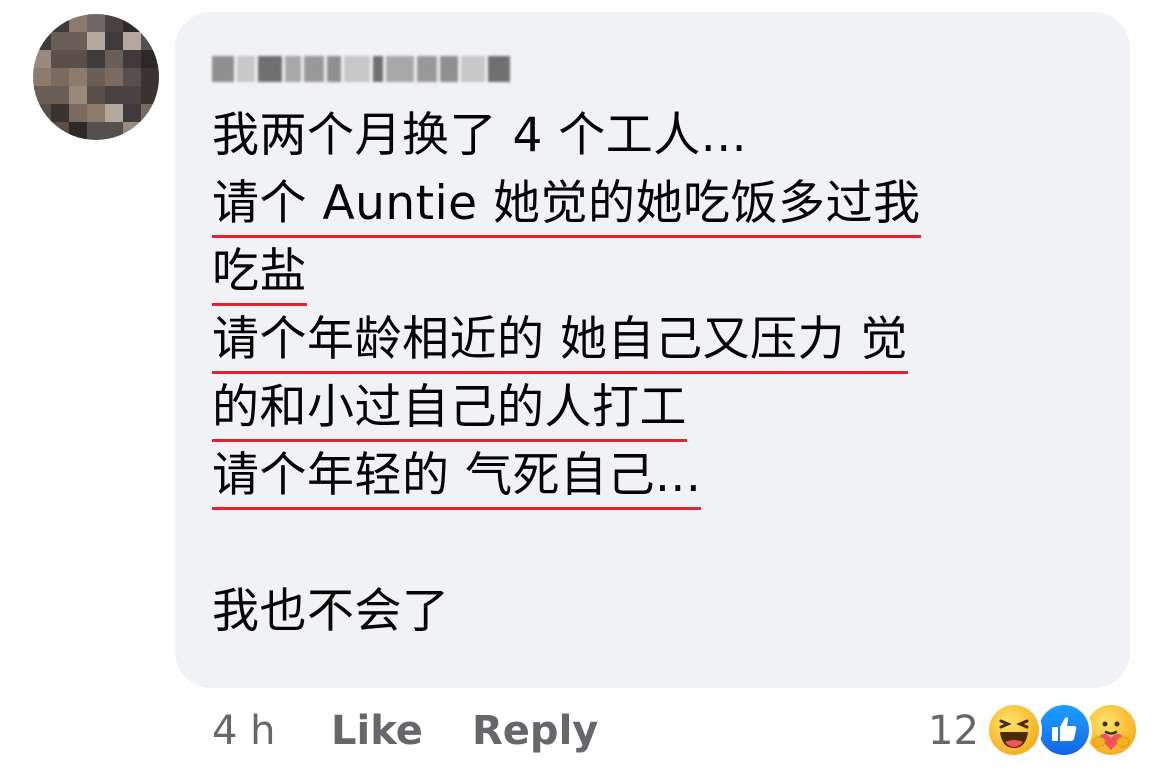  I want to click on avatar, so click(96, 77).